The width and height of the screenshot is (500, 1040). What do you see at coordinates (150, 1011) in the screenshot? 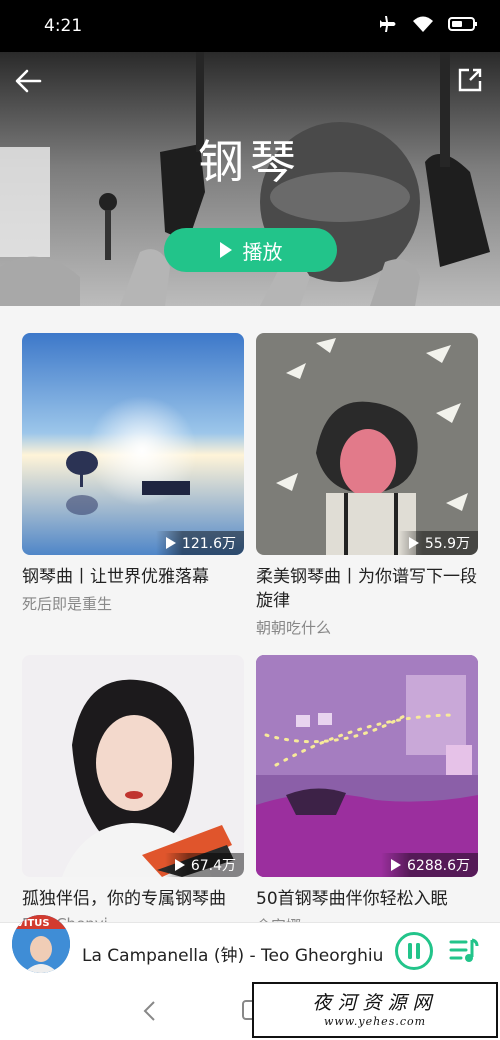
I see `nav-back-icon` at bounding box center [150, 1011].